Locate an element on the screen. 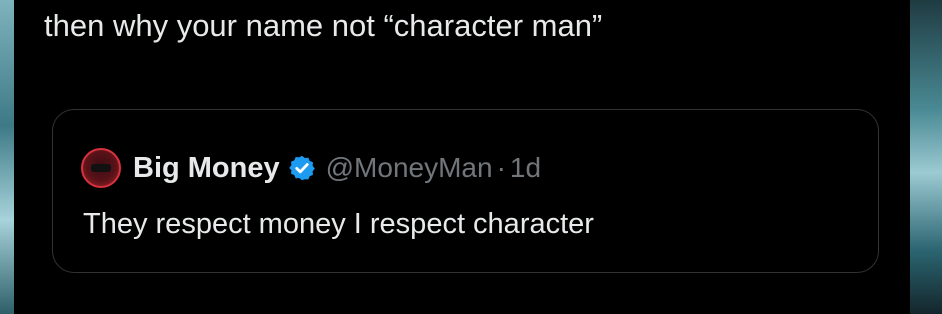 The height and width of the screenshot is (314, 942). post-age: 1d is located at coordinates (525, 168).